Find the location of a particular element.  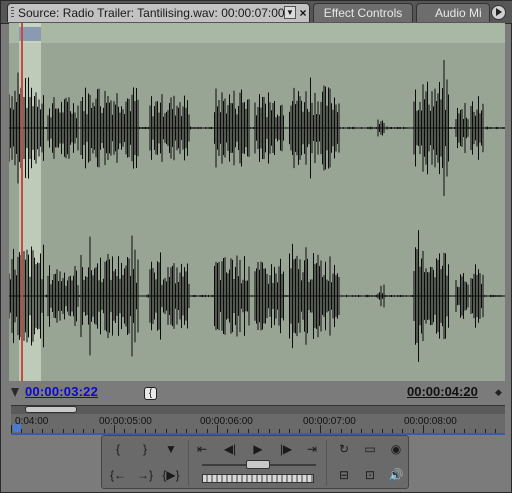

mark-out-icon: } is located at coordinates (145, 449).